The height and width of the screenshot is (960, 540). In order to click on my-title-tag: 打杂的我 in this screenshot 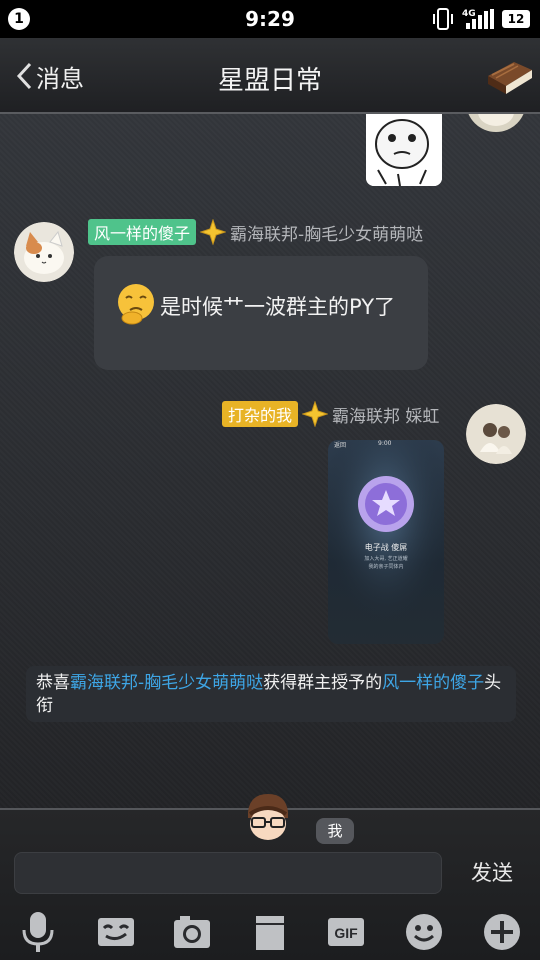, I will do `click(260, 414)`.